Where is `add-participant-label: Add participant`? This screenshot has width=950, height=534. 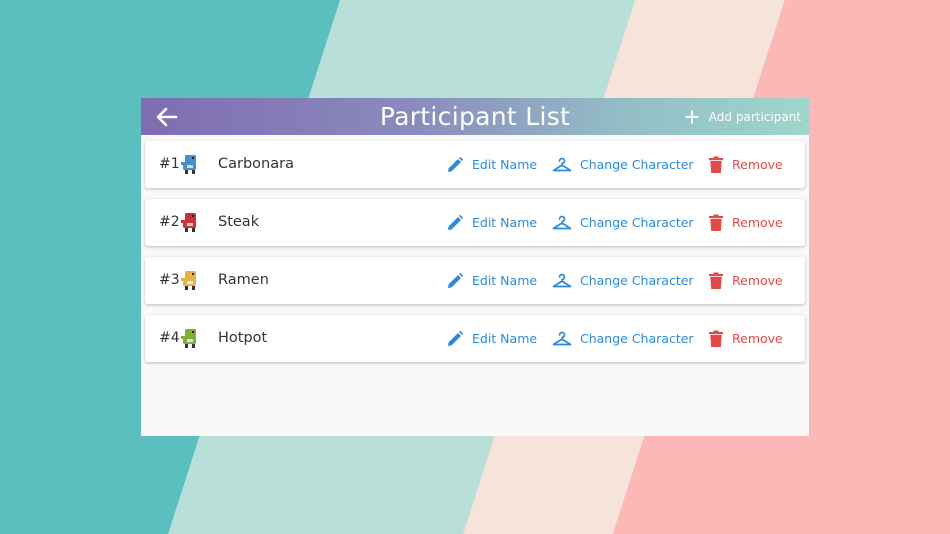 add-participant-label: Add participant is located at coordinates (754, 116).